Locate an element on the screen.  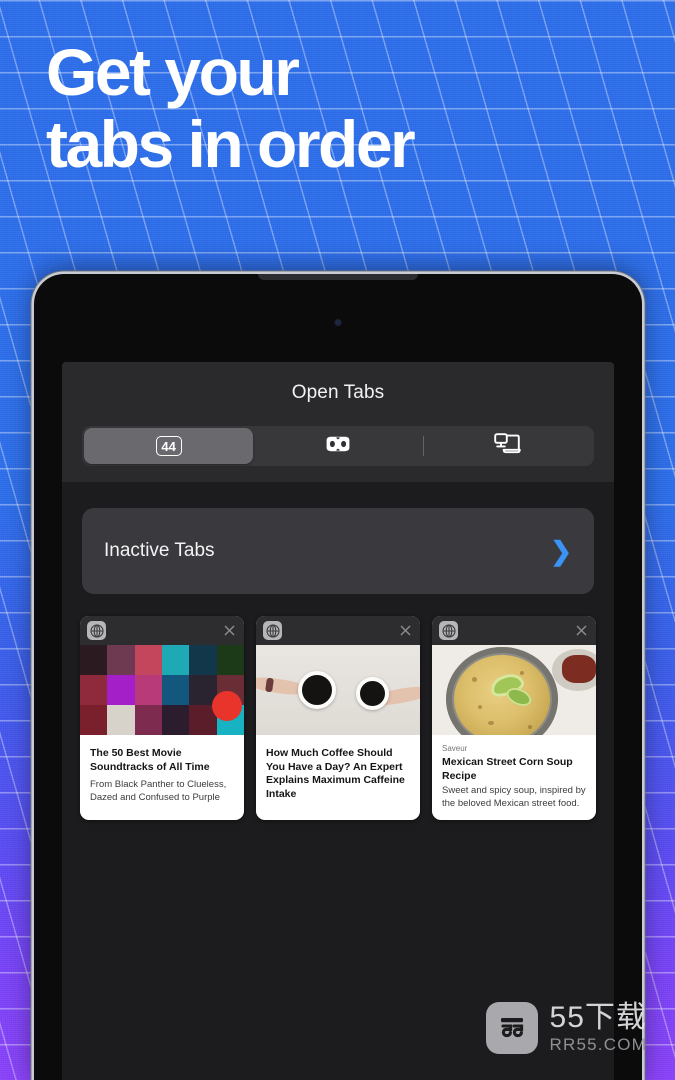
tab-count-icon: 44 is located at coordinates (168, 446).